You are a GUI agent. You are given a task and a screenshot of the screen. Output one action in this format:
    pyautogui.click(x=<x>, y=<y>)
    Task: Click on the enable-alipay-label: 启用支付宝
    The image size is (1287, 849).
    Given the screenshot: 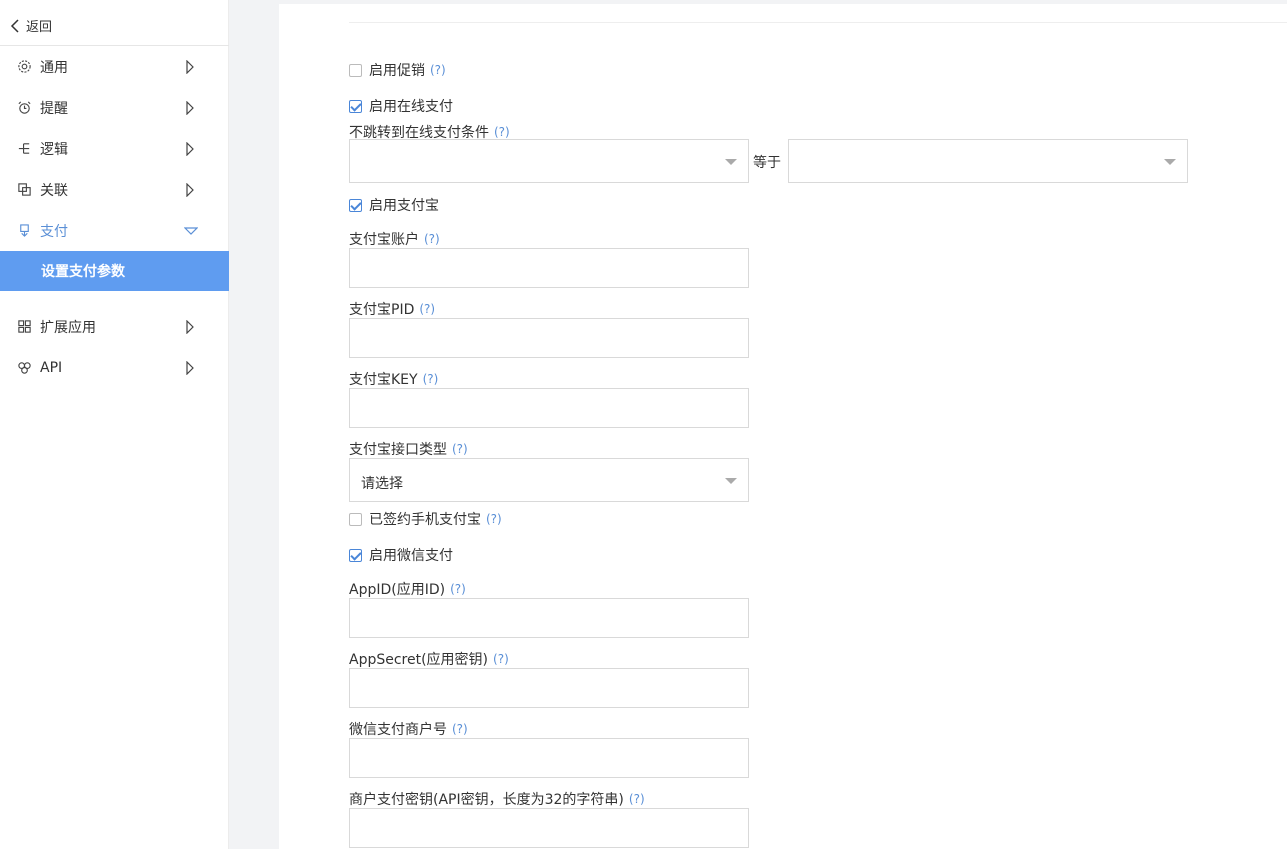 What is the action you would take?
    pyautogui.click(x=404, y=206)
    